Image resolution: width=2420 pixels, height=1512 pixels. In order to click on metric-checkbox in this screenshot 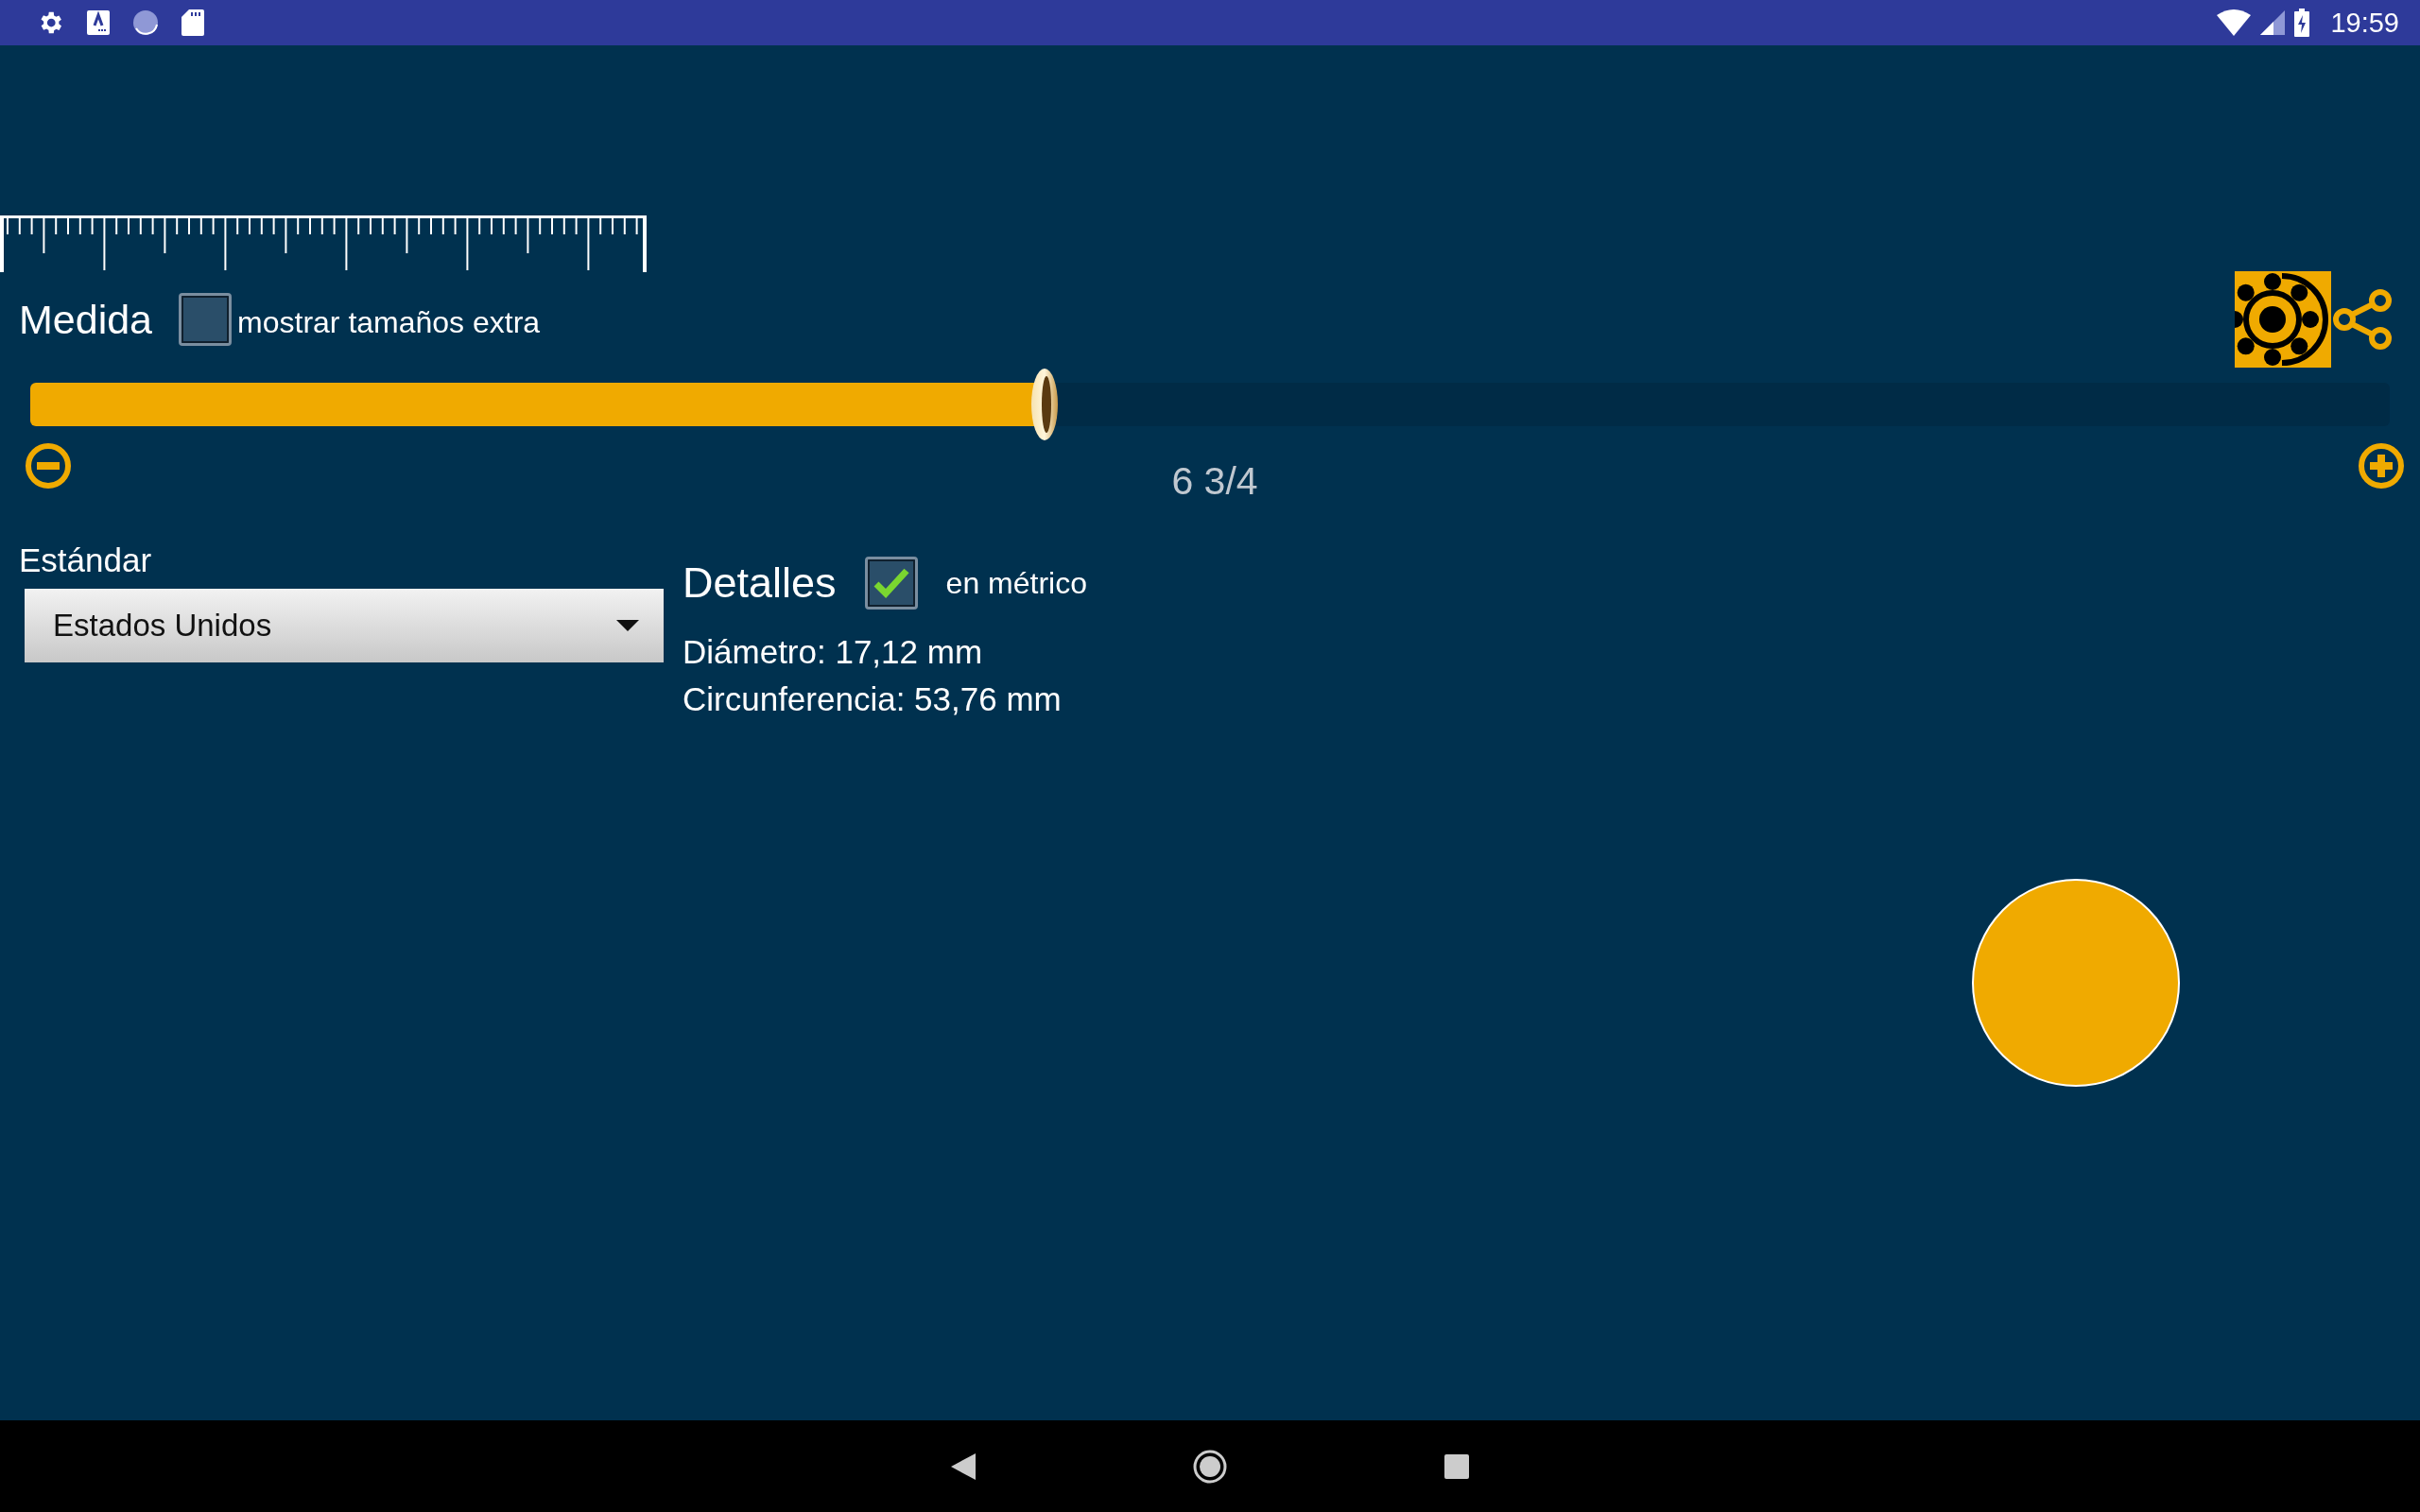, I will do `click(891, 583)`.